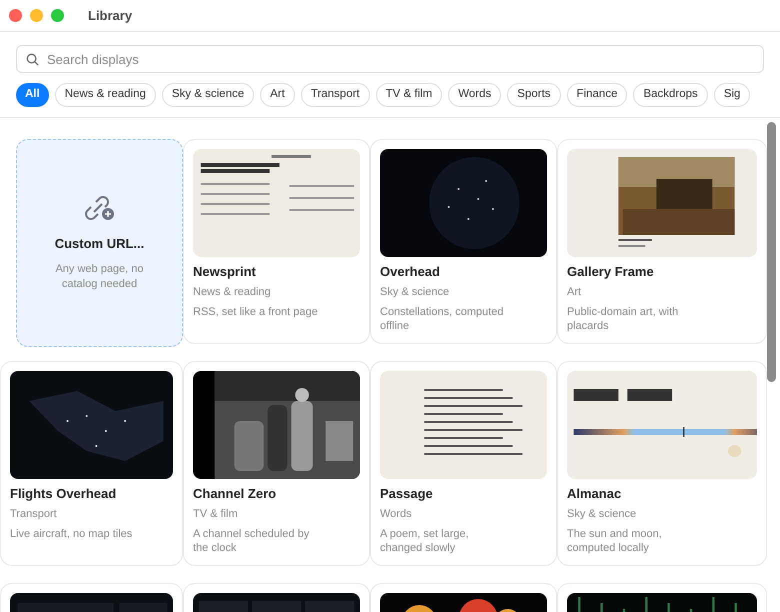  What do you see at coordinates (390, 59) in the screenshot?
I see `search-field: Search displays` at bounding box center [390, 59].